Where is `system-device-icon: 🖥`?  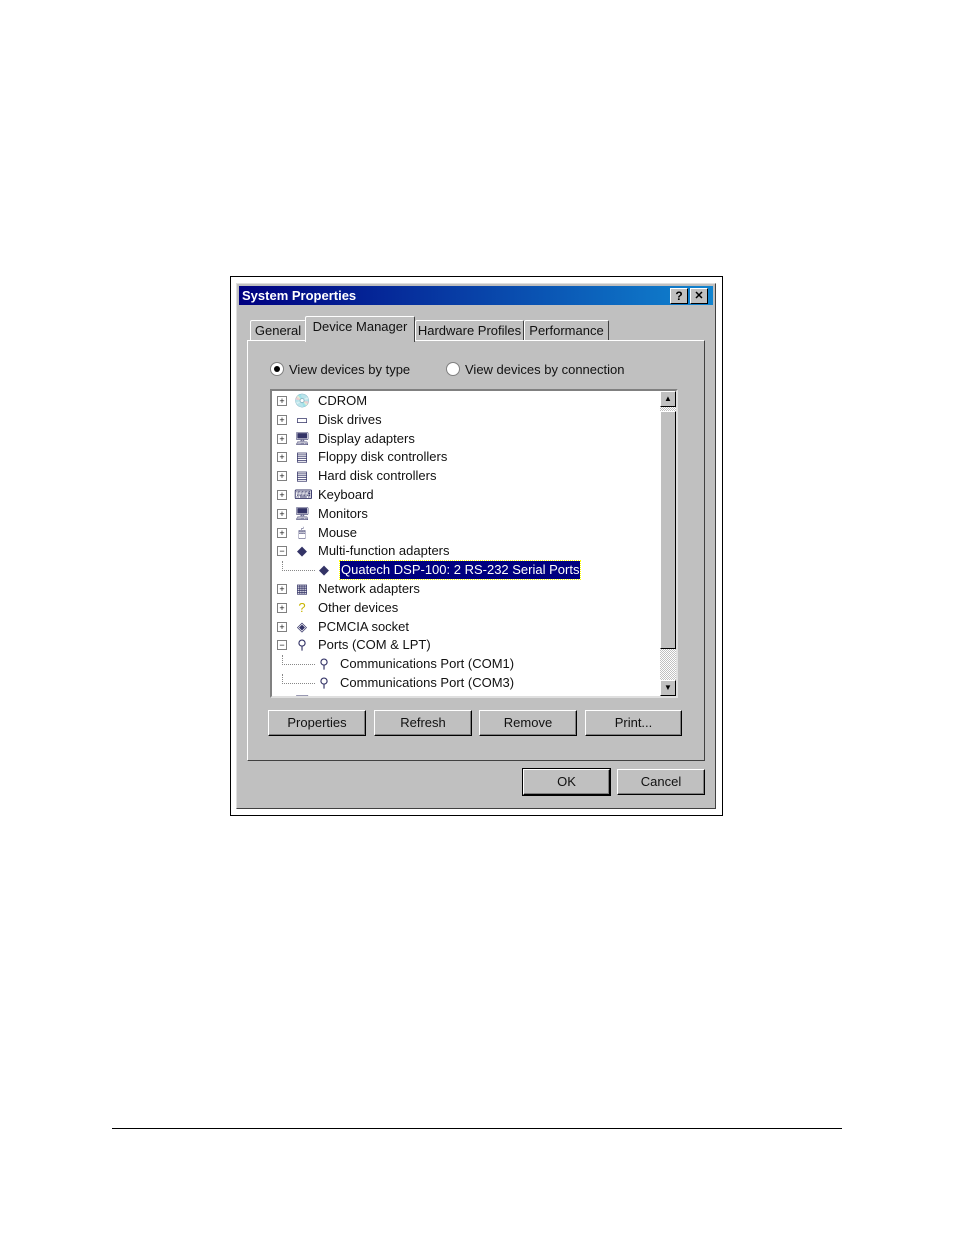 system-device-icon: 🖥 is located at coordinates (302, 695).